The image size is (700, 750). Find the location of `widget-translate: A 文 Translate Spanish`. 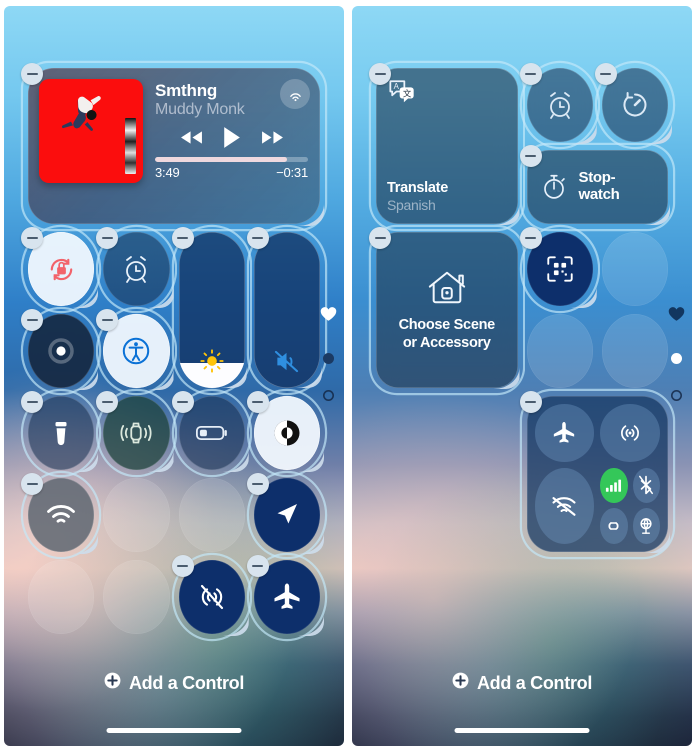

widget-translate: A 文 Translate Spanish is located at coordinates (443, 143).